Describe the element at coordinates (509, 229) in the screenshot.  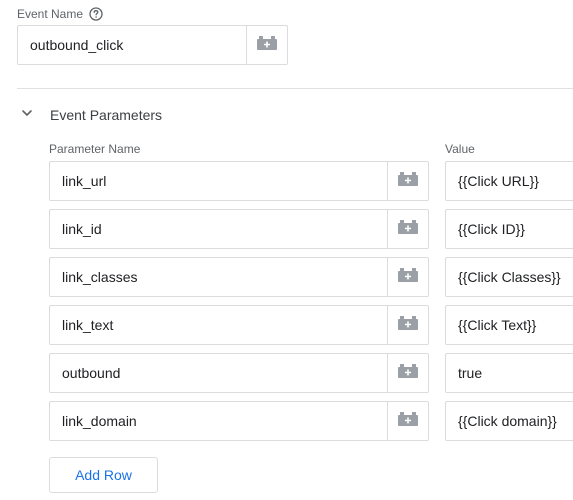
I see `parameter-value-field: {{Click ID}}` at that location.